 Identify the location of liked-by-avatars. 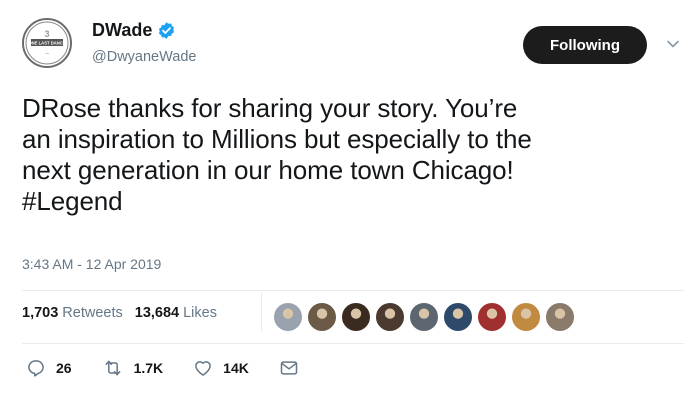
(426, 317).